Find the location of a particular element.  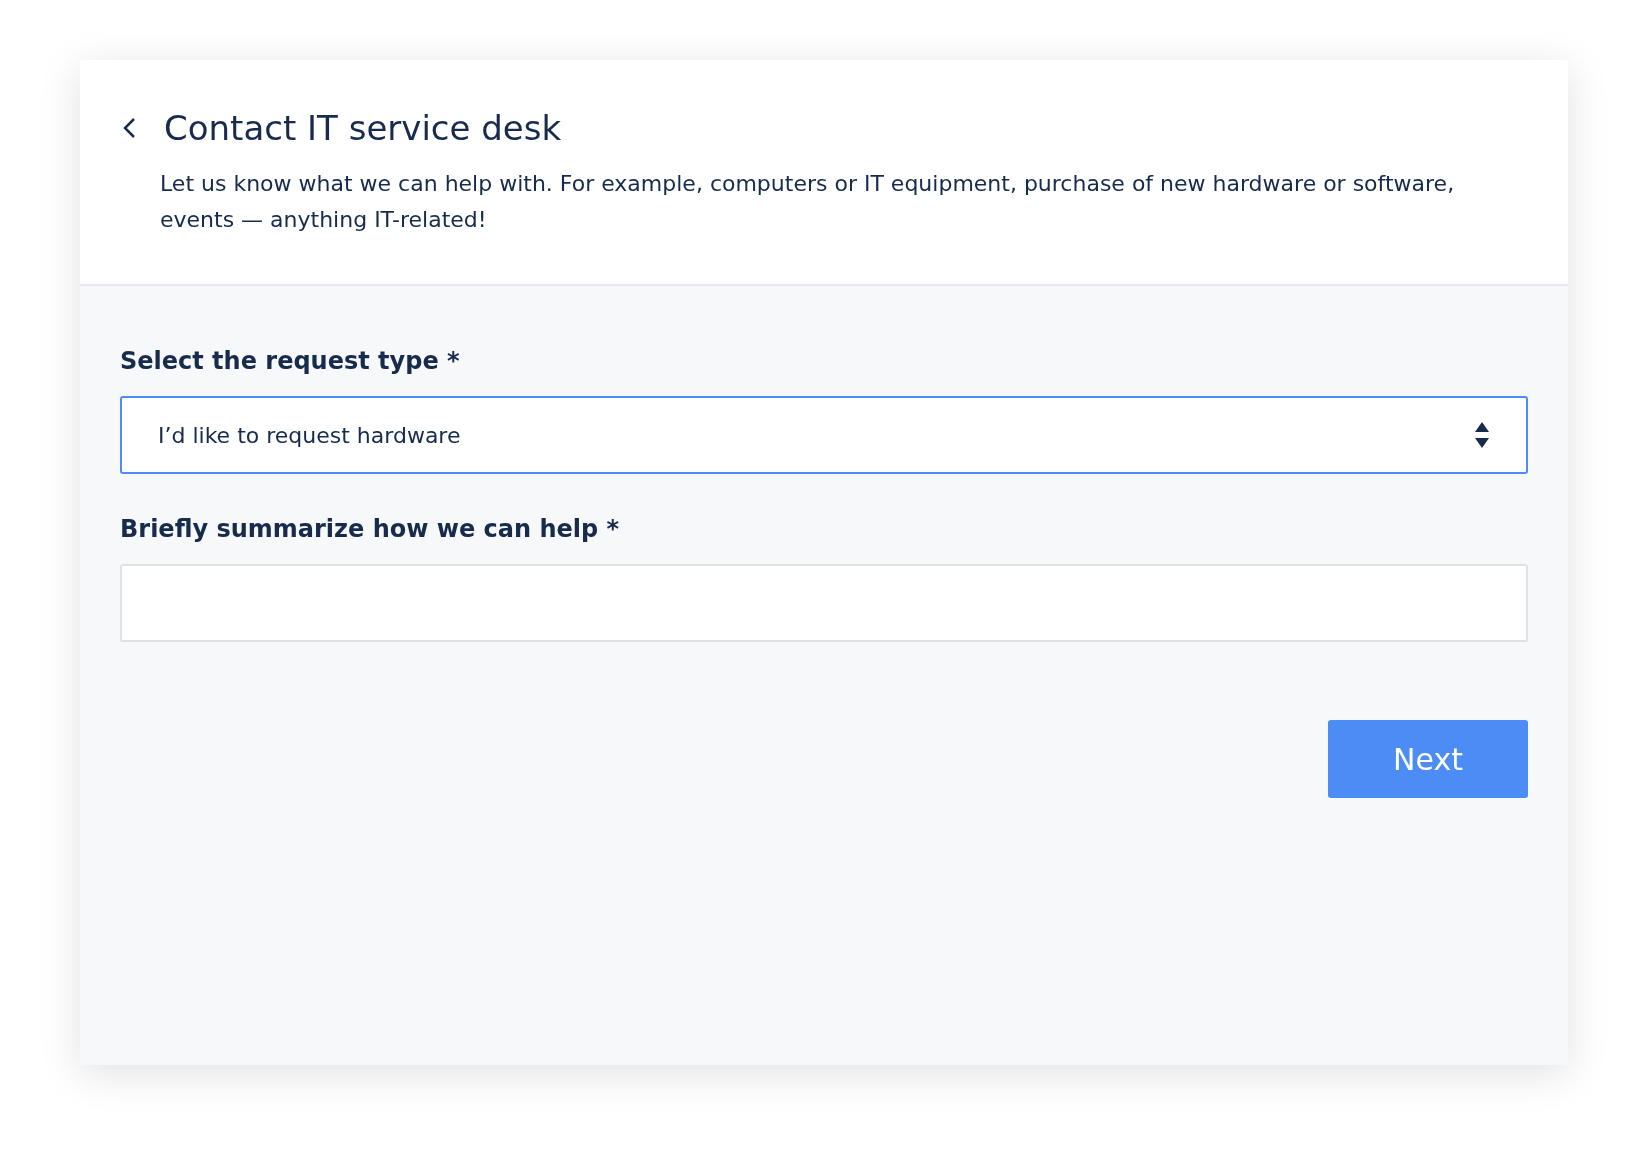

dialog-title: Contact IT service desk is located at coordinates (363, 128).